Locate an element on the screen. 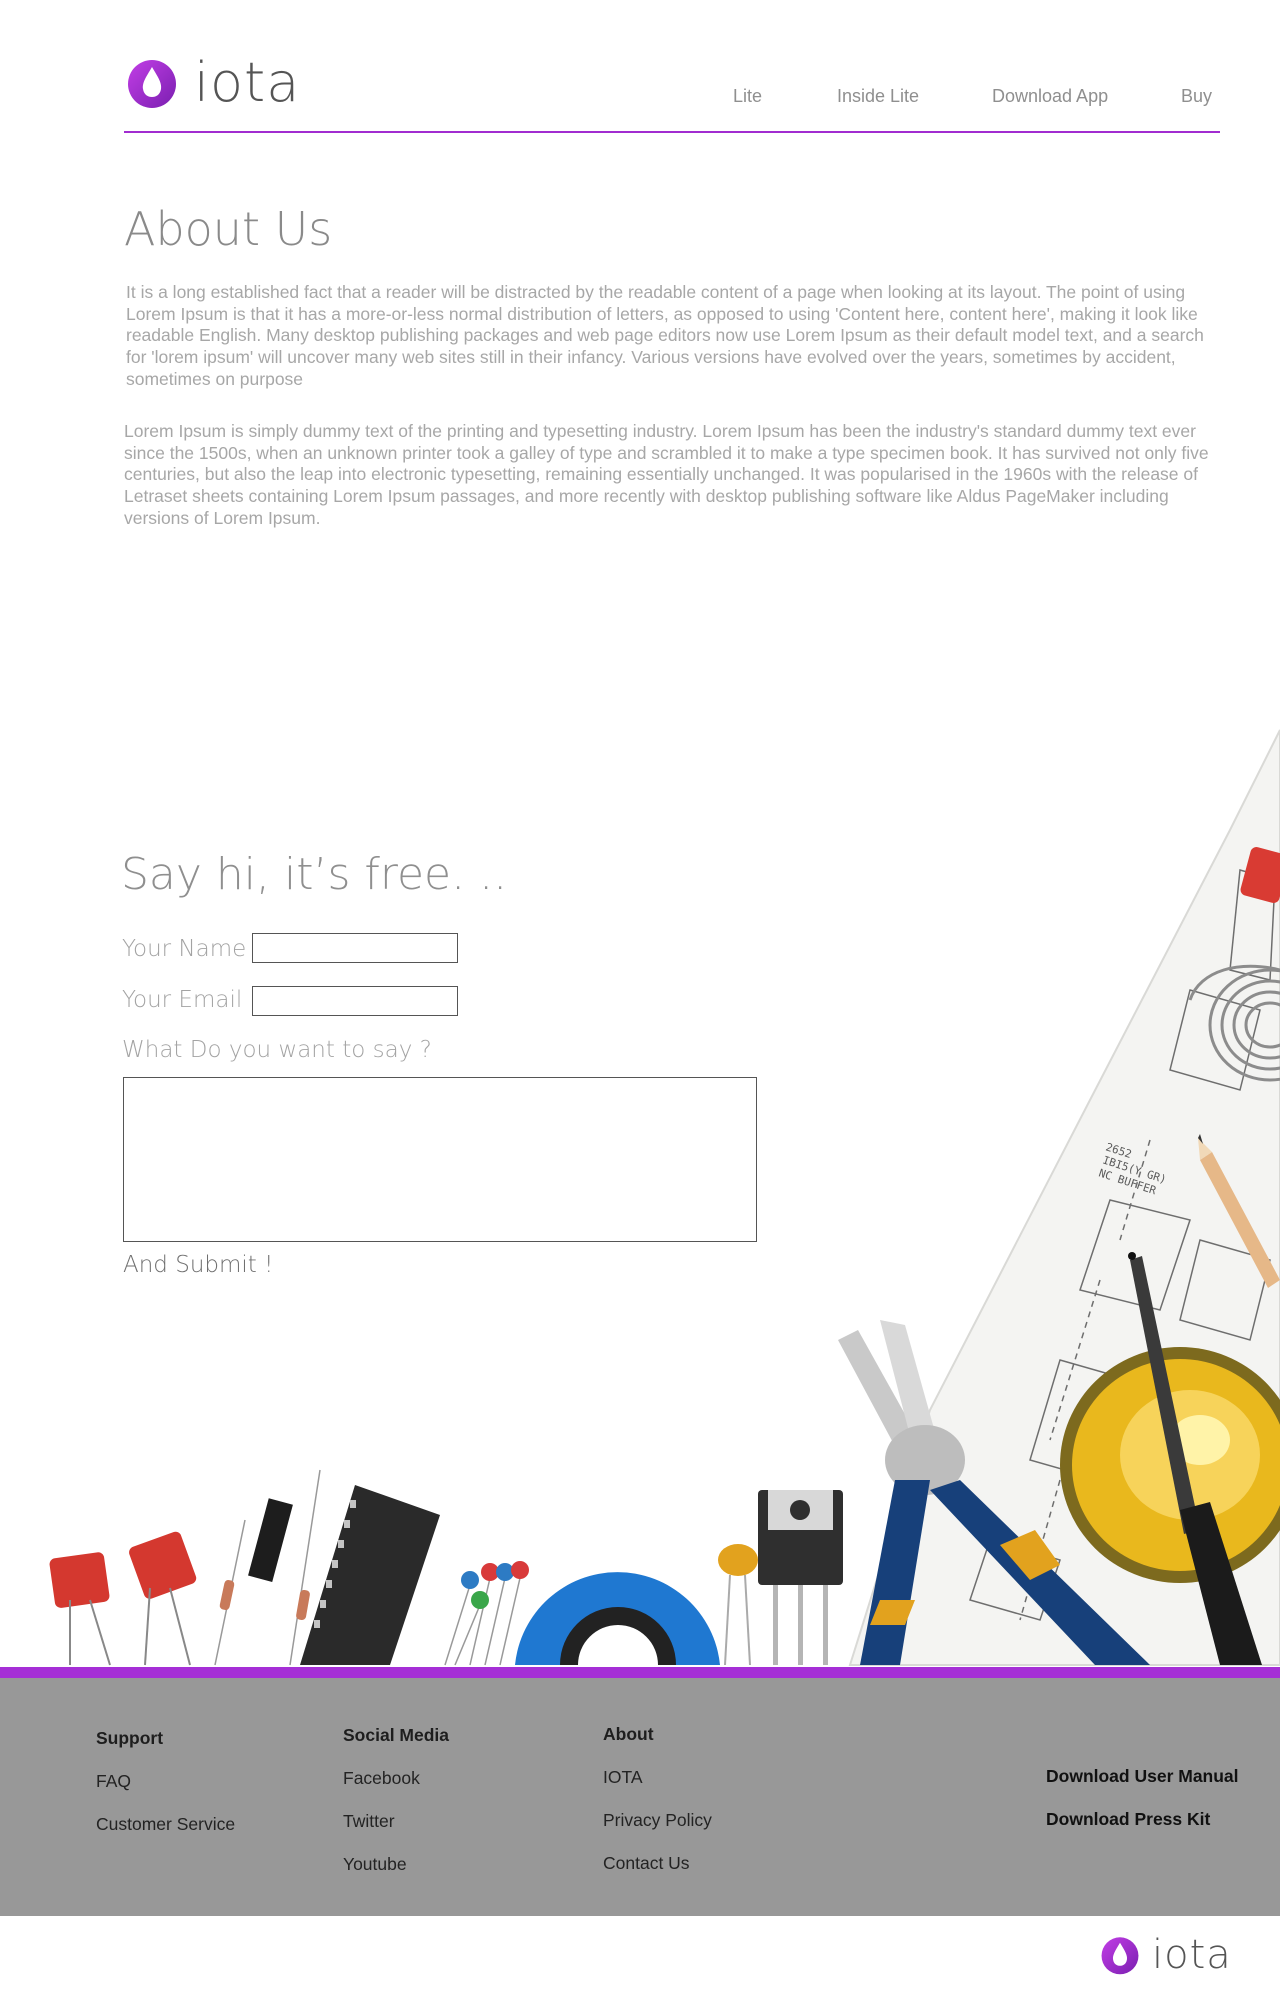 The height and width of the screenshot is (2000, 1280). footer-brand-logo: iota is located at coordinates (1166, 1955).